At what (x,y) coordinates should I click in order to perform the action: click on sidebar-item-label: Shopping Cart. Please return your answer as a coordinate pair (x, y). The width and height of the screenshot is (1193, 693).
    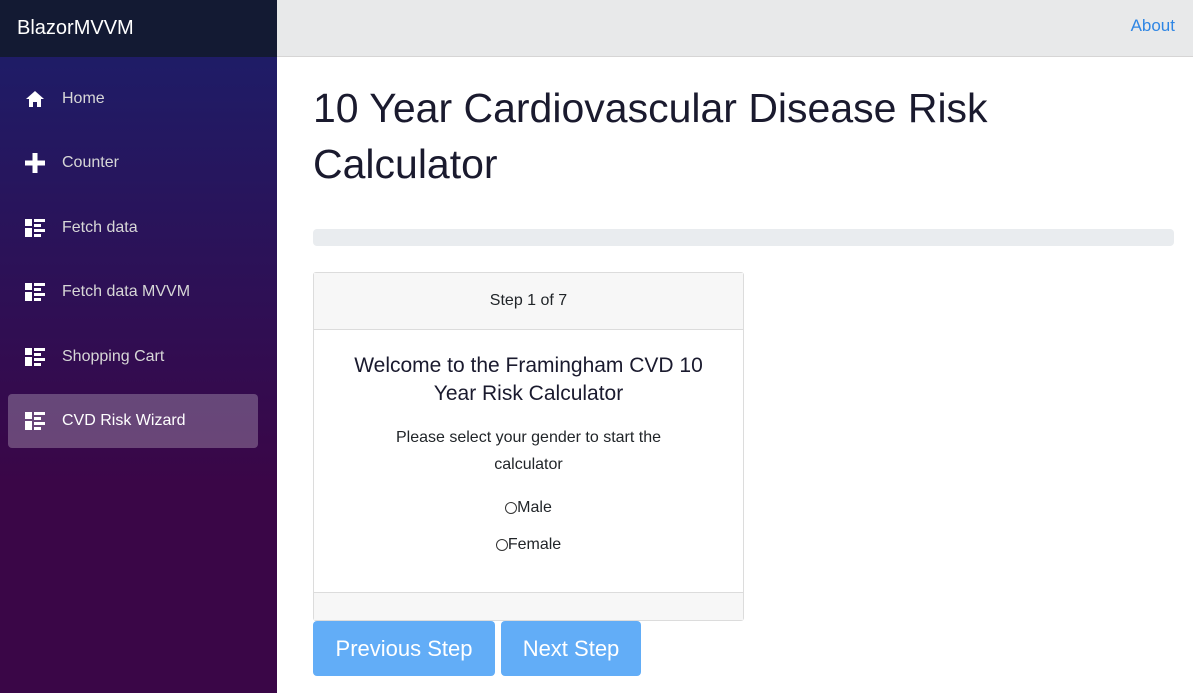
    Looking at the image, I should click on (113, 356).